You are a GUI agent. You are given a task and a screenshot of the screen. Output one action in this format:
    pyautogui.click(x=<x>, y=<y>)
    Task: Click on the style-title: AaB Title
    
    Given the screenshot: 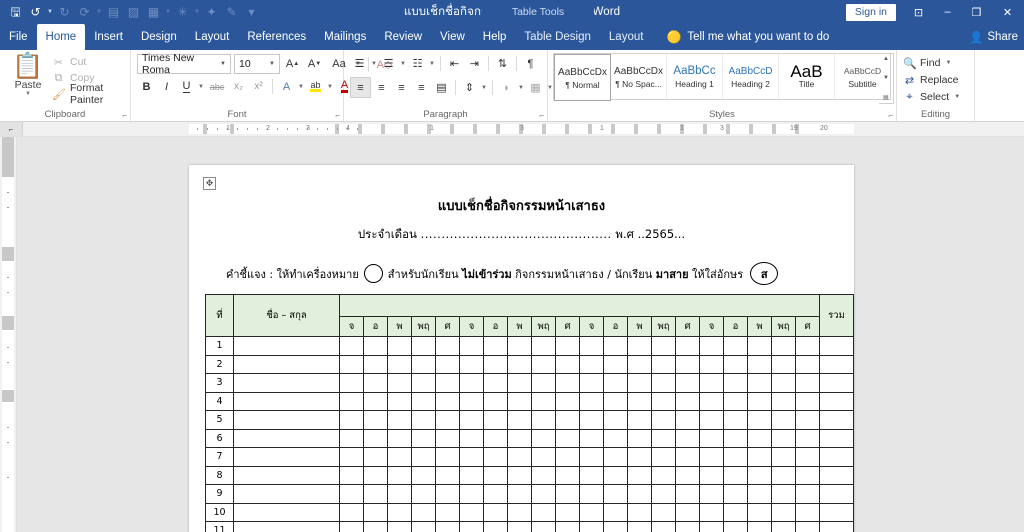 What is the action you would take?
    pyautogui.click(x=807, y=76)
    